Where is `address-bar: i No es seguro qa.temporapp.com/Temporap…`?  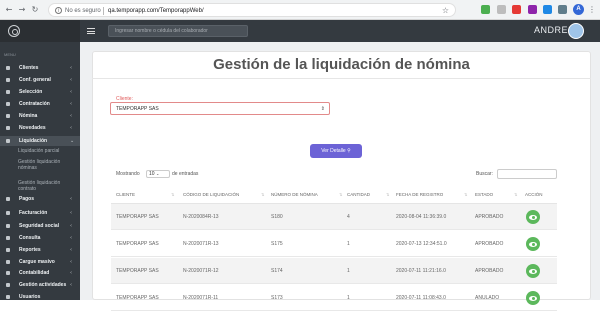 address-bar: i No es seguro qa.temporapp.com/Temporap… is located at coordinates (252, 10).